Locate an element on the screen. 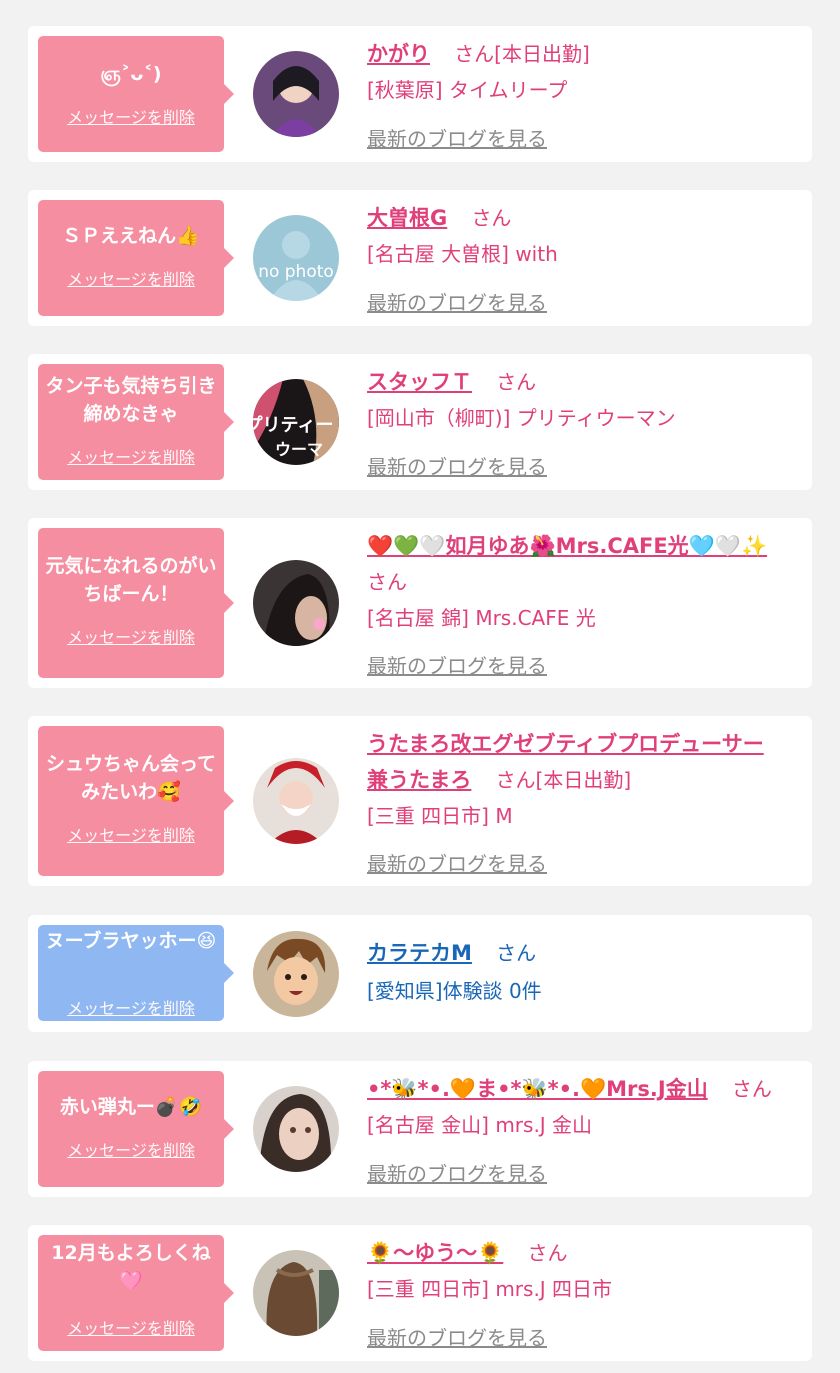 This screenshot has height=1373, width=840. girl-name-link: うたまろ改エグゼブティブプロデューサー is located at coordinates (565, 744).